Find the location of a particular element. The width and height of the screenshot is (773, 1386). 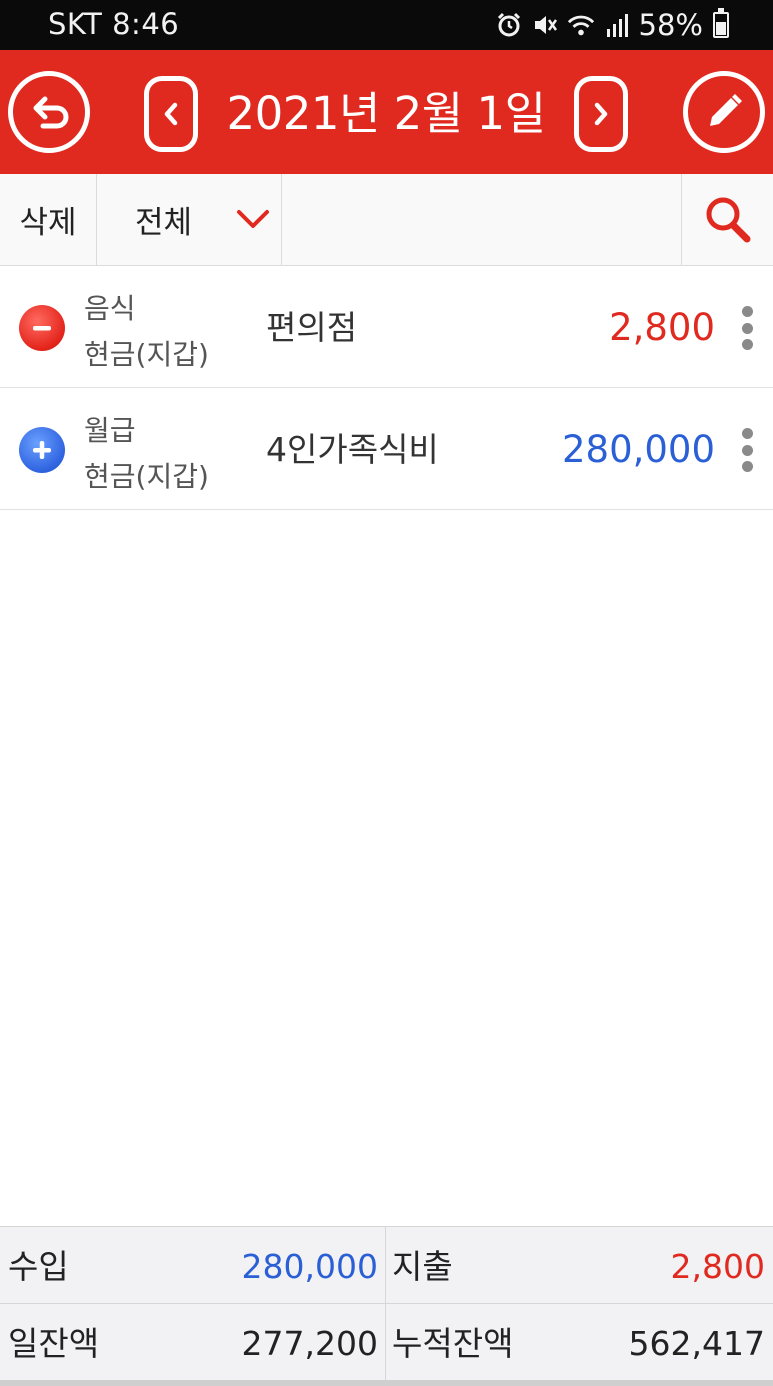

transaction-amount: 2,800 is located at coordinates (662, 327).